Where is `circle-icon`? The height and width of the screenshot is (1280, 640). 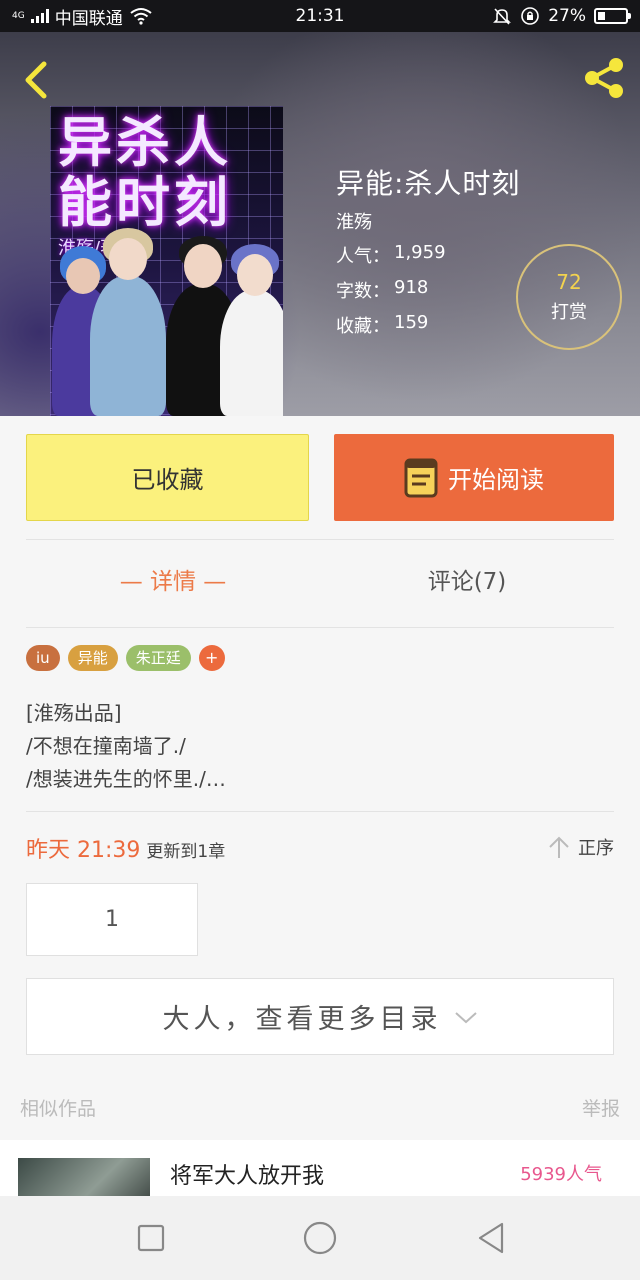 circle-icon is located at coordinates (320, 1238).